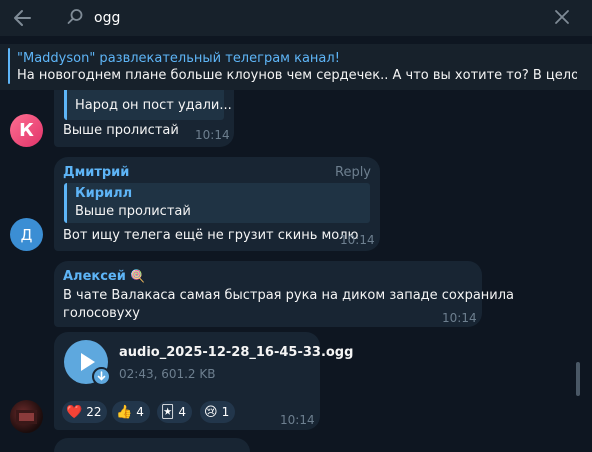  I want to click on avatar: Д, so click(26, 234).